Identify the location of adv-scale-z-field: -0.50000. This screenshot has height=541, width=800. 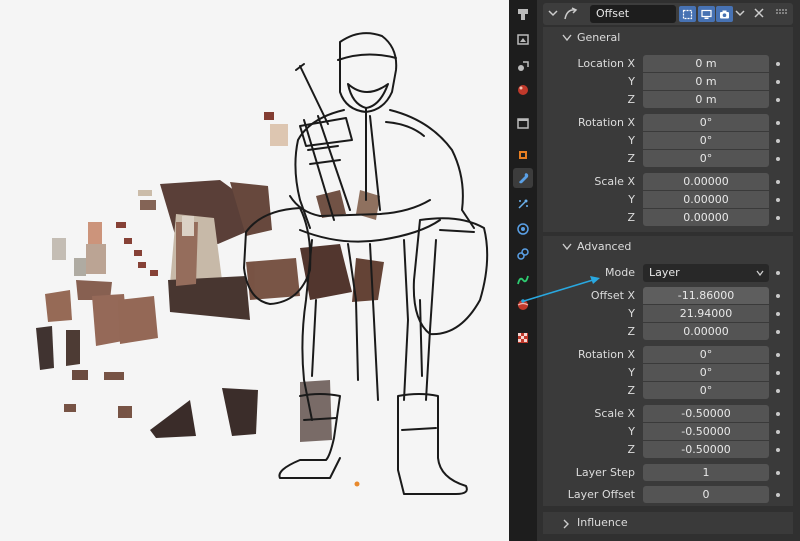
(706, 449).